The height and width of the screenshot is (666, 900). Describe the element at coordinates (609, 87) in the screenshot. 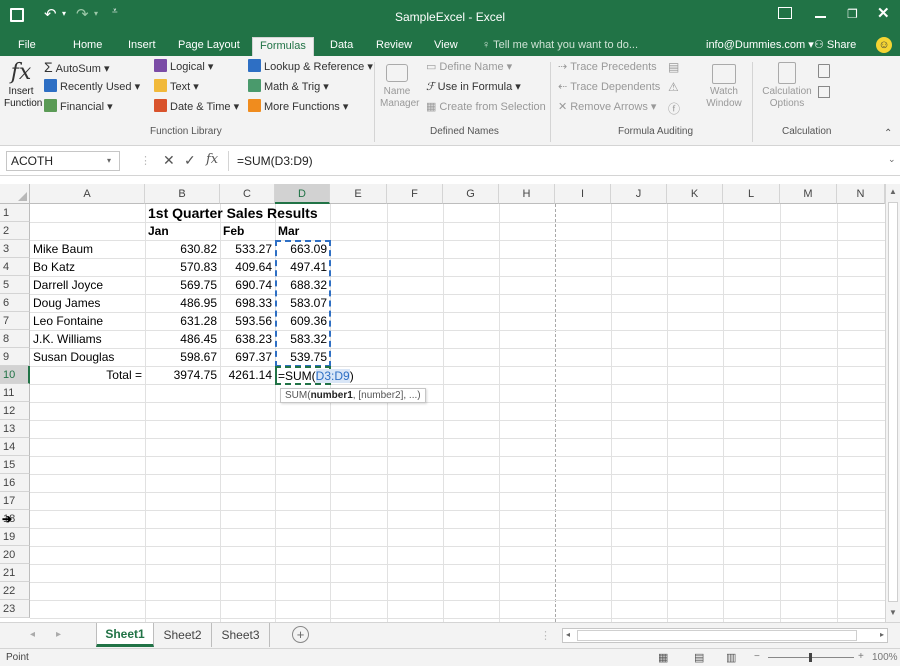

I see `trace-dependents-button: ⇠ Trace Dependents` at that location.